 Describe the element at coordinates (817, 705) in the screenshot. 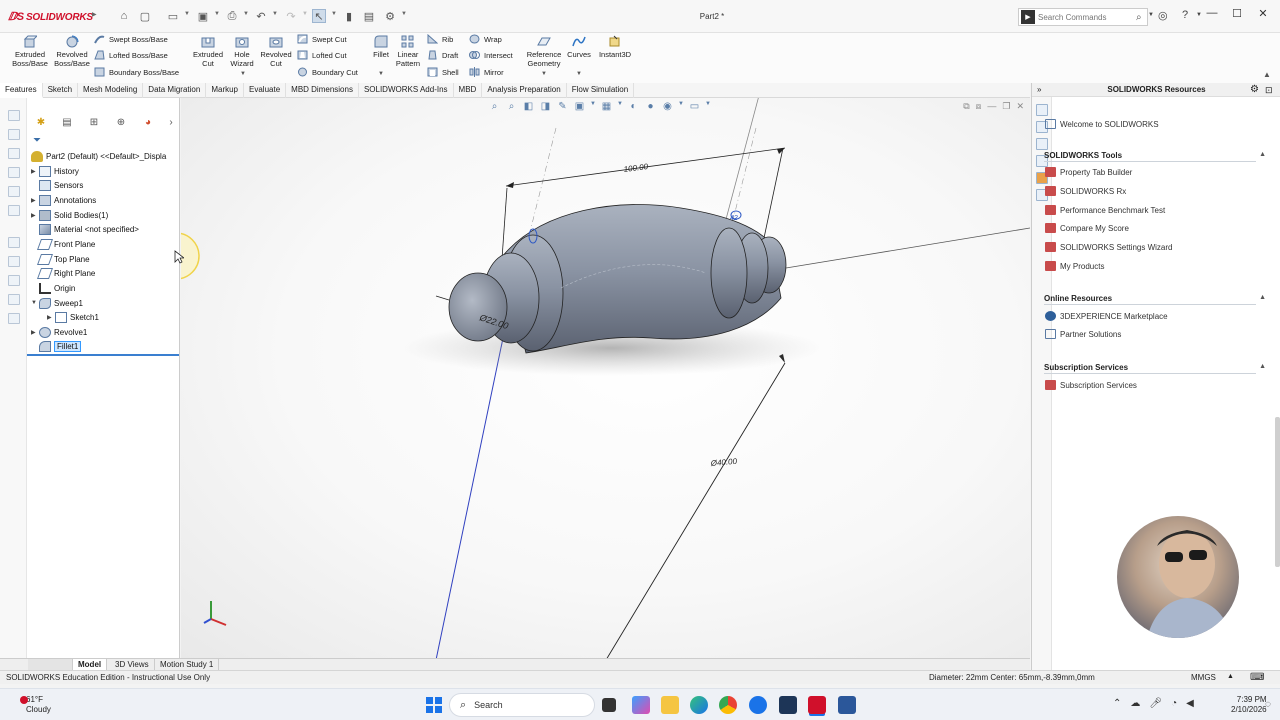

I see `solidworks-taskbar-icon` at that location.